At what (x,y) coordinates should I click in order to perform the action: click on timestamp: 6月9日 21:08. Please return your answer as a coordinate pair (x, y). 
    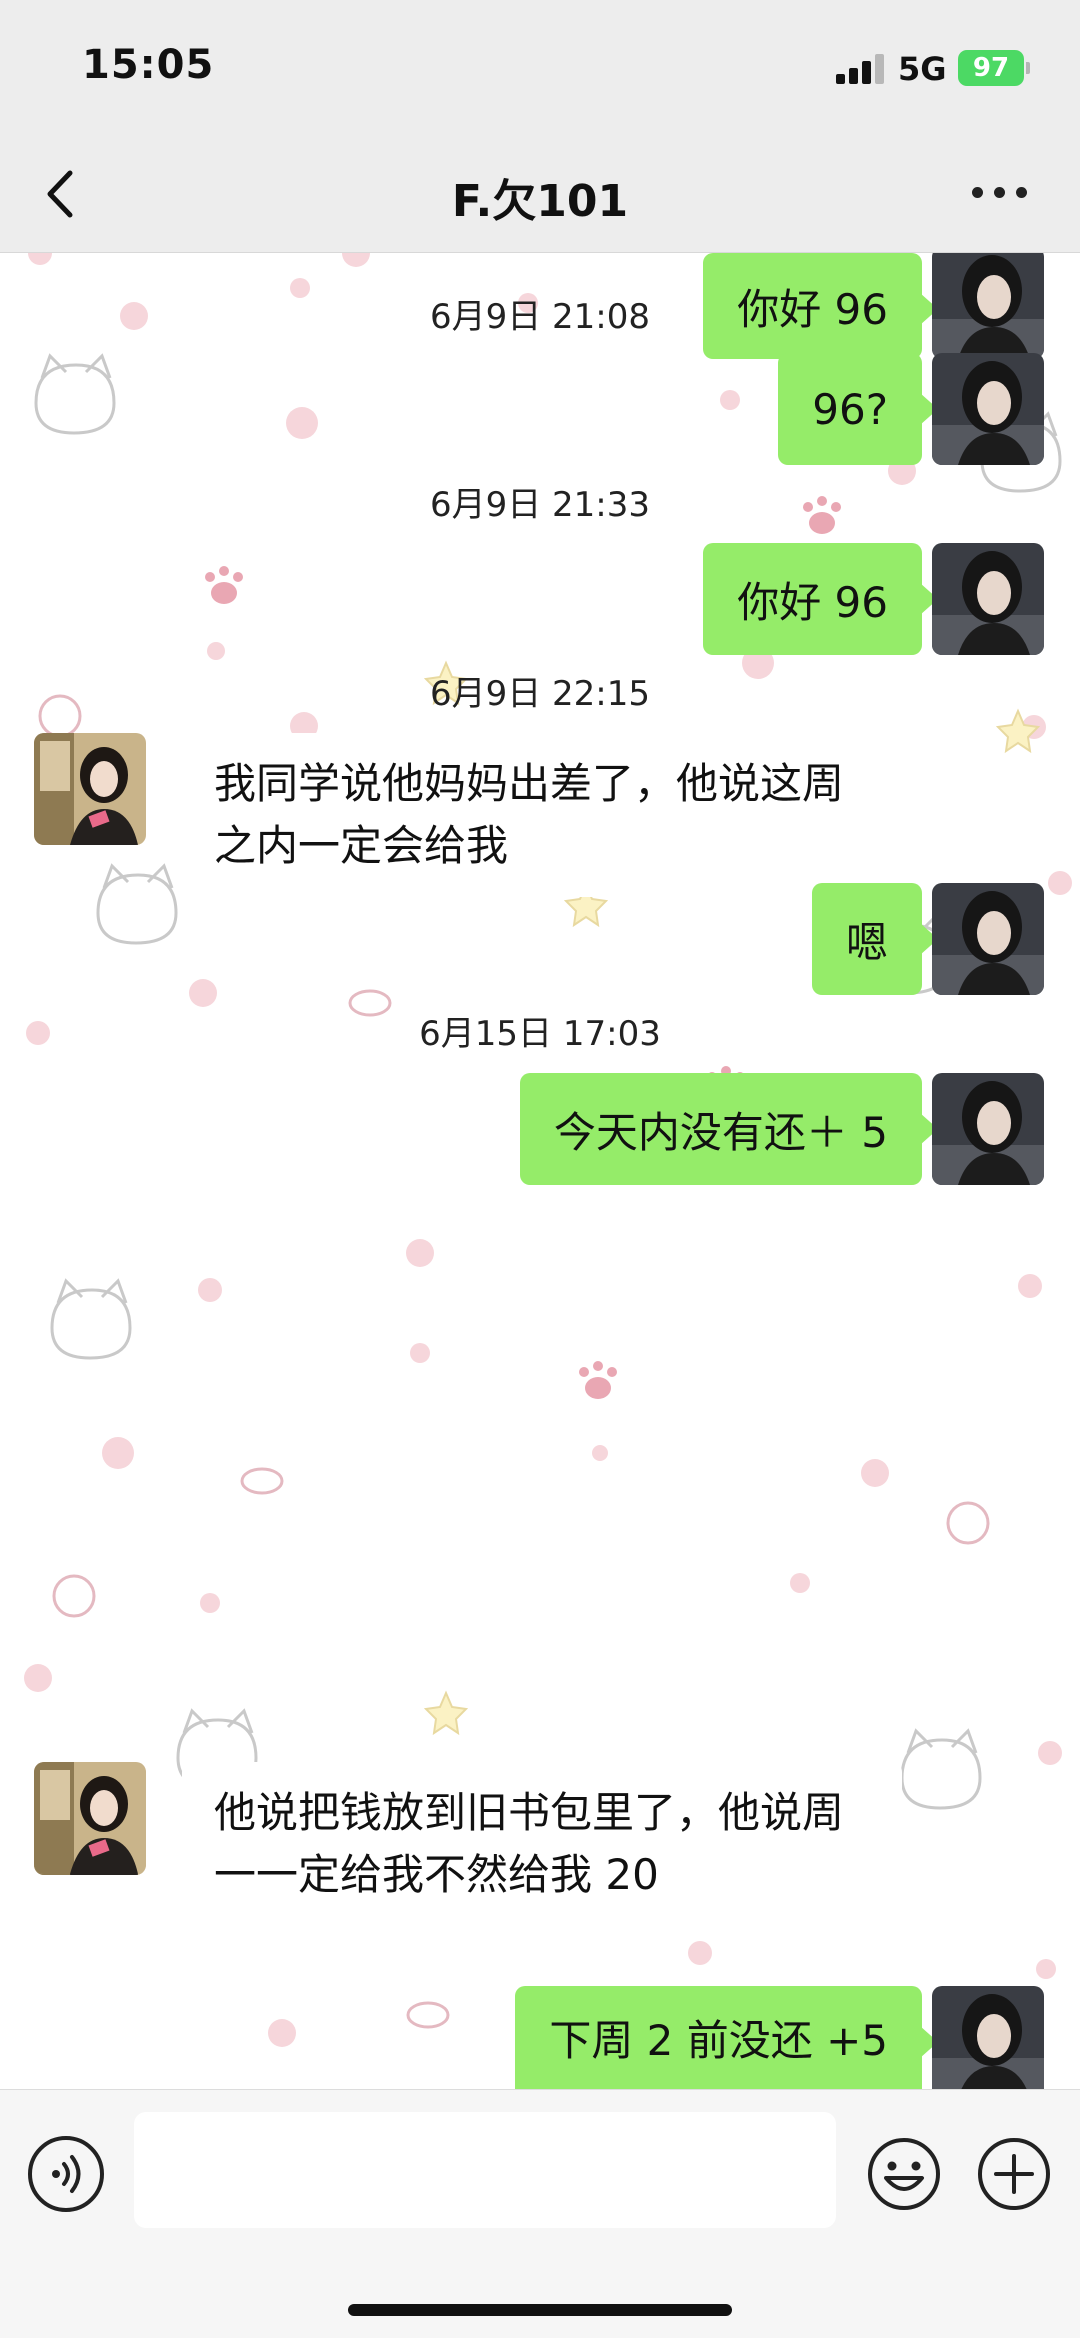
    Looking at the image, I should click on (540, 317).